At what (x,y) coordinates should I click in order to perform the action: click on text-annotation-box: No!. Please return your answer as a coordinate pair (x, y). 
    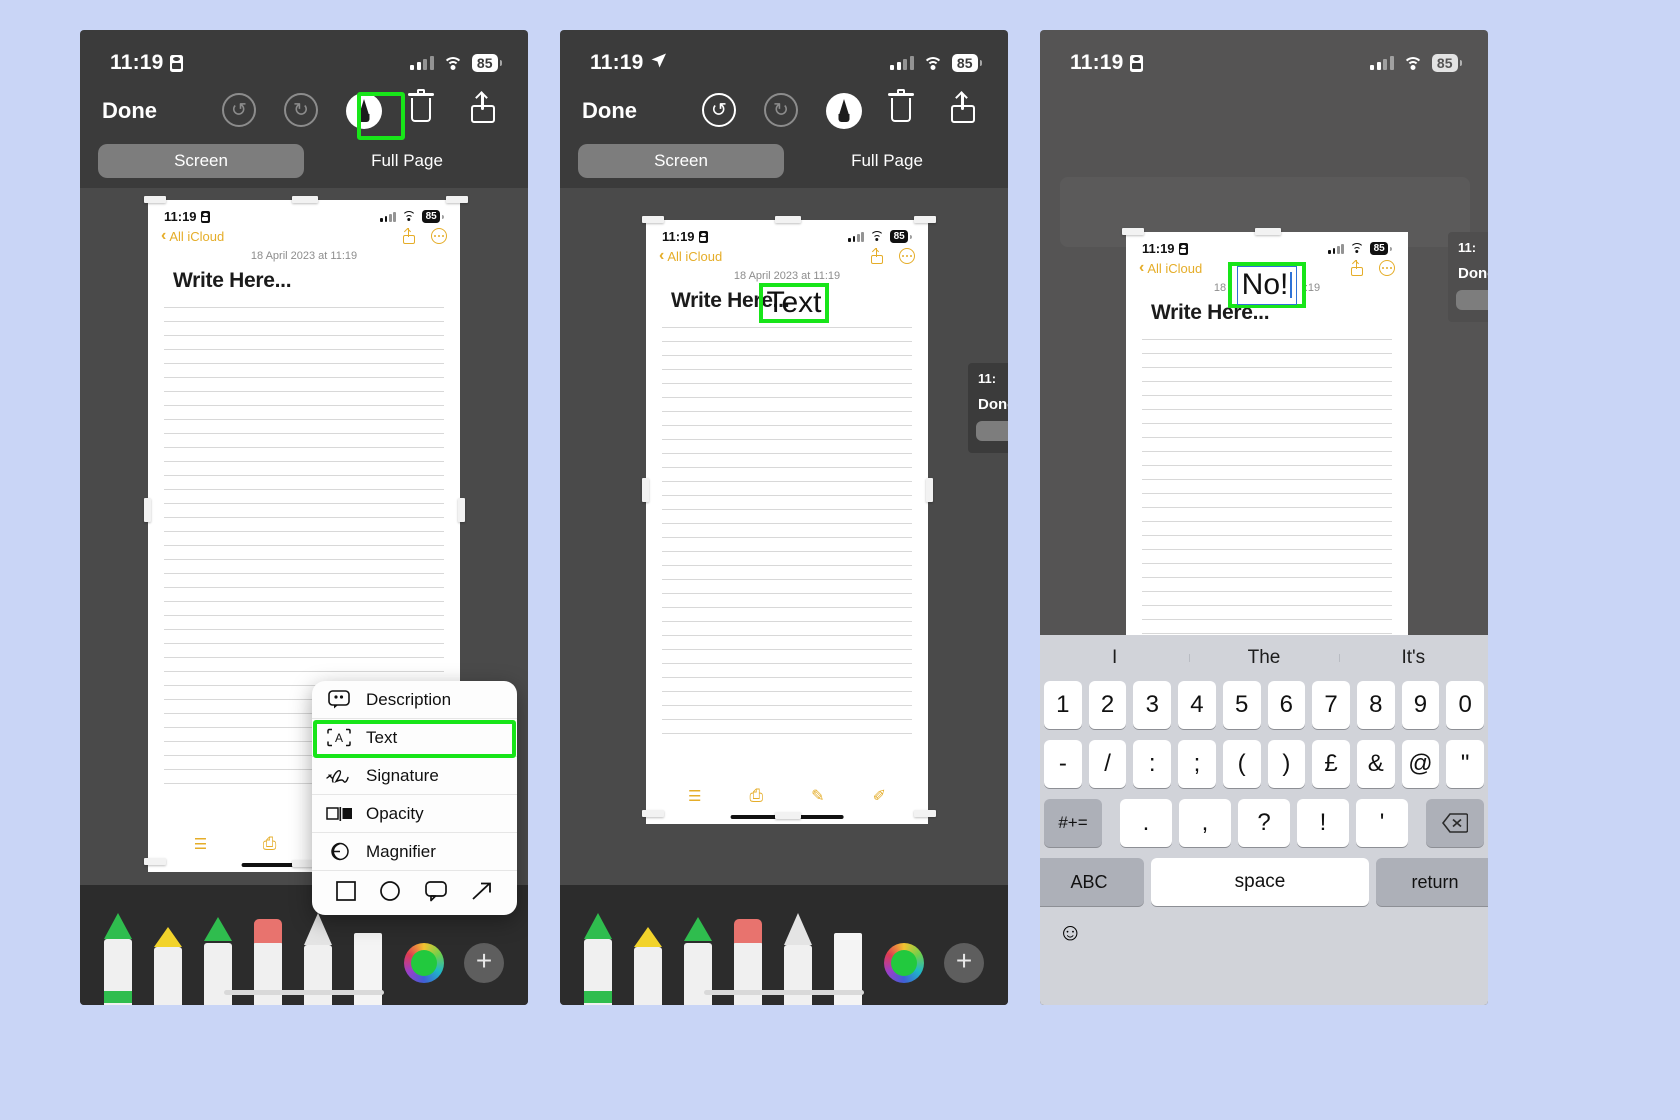
    Looking at the image, I should click on (1267, 285).